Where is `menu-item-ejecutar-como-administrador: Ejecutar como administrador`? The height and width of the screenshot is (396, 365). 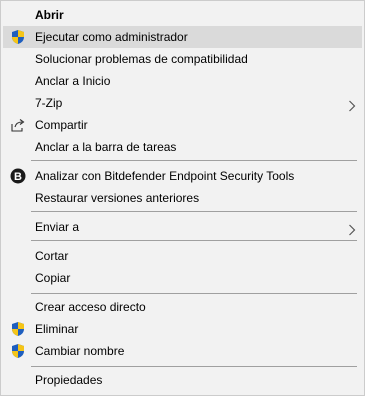
menu-item-ejecutar-como-administrador: Ejecutar como administrador is located at coordinates (182, 37).